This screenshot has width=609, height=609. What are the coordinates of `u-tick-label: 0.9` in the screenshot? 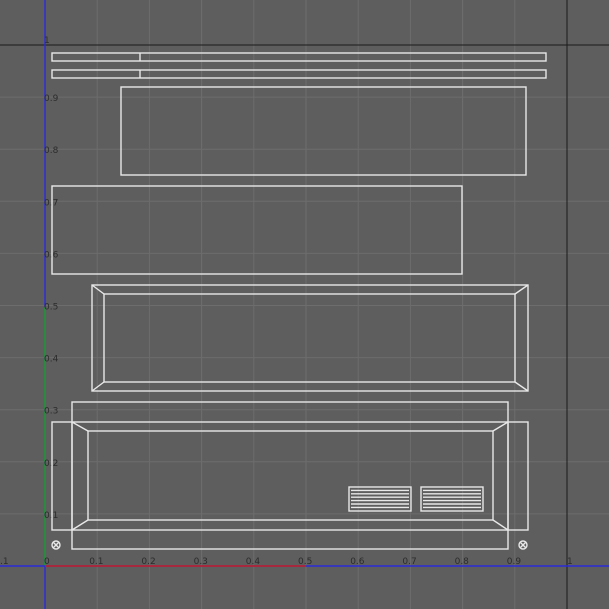 It's located at (514, 562).